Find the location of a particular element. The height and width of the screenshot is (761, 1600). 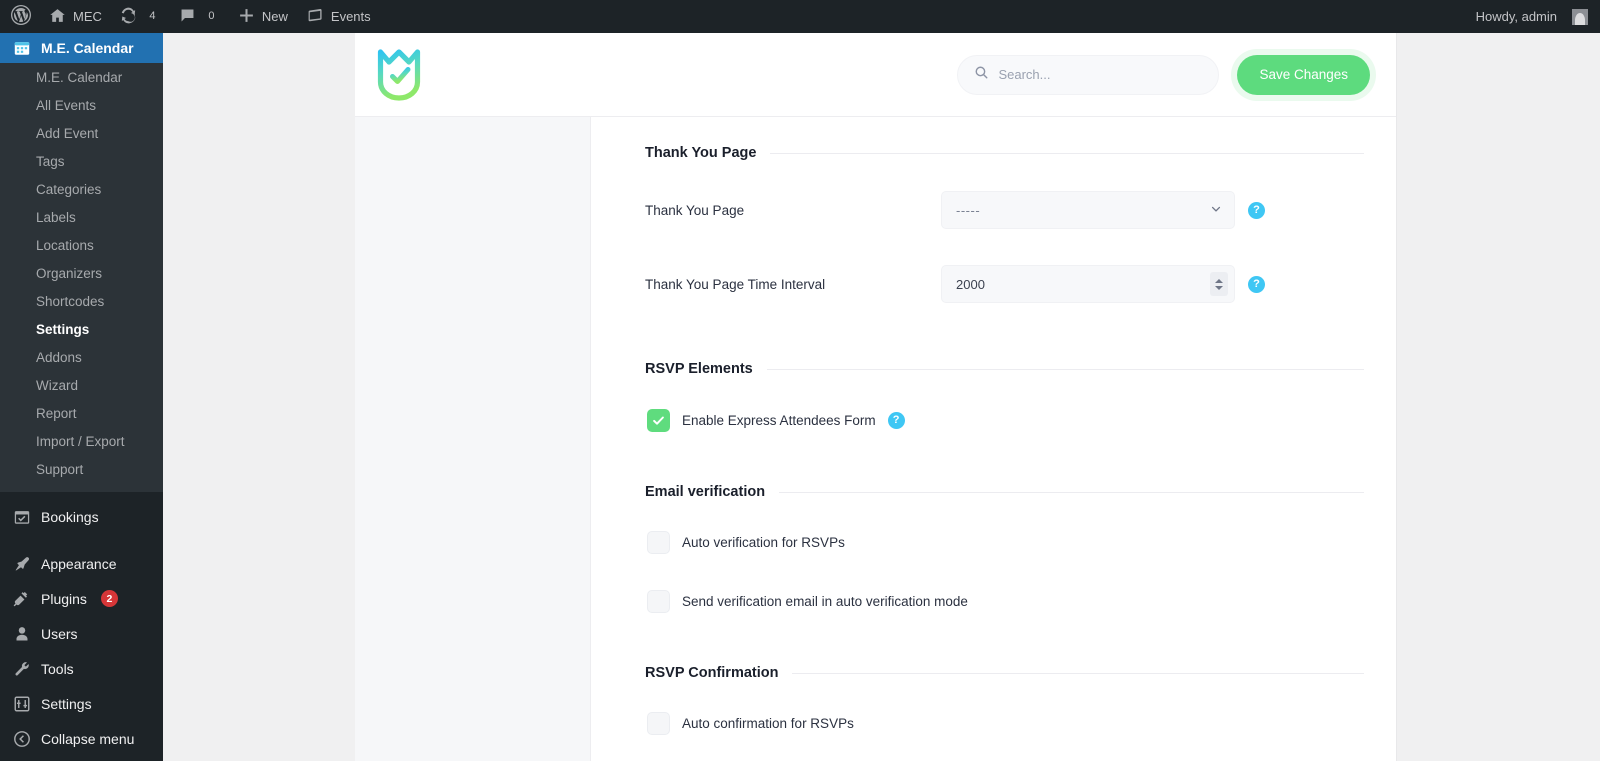

field-thank-you-page: Thank You Page ----- ? is located at coordinates (1004, 210).